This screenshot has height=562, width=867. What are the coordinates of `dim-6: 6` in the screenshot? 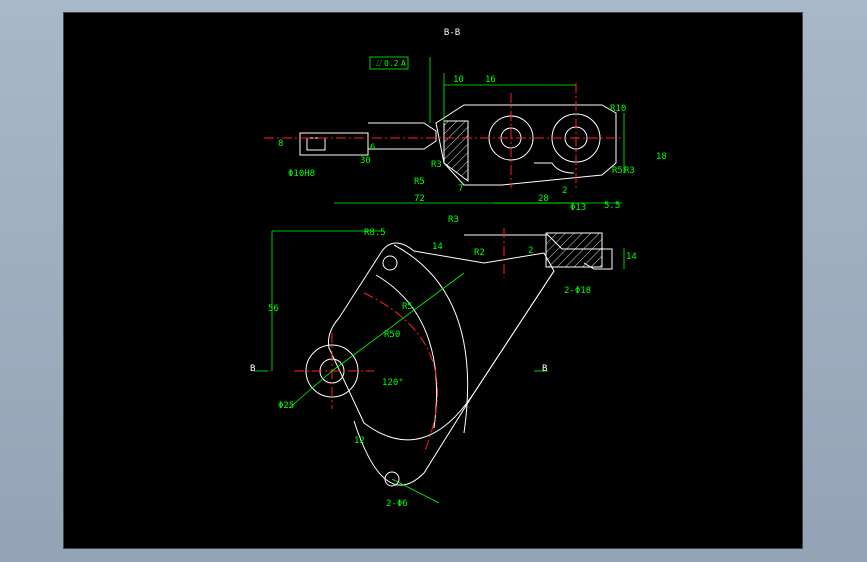 It's located at (372, 148).